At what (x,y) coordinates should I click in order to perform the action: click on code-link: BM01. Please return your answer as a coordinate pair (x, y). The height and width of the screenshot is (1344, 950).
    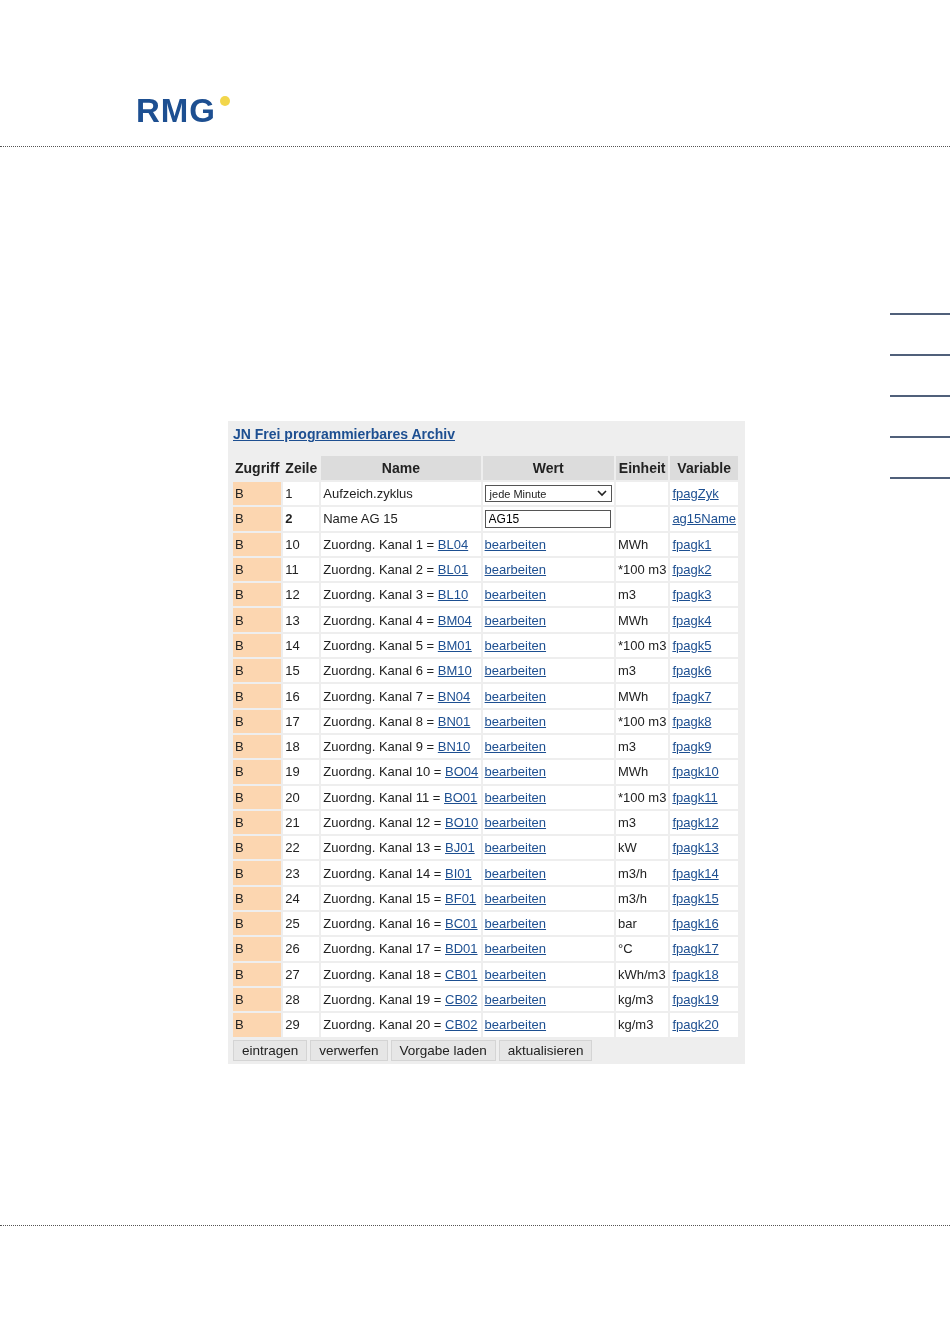
    Looking at the image, I should click on (454, 645).